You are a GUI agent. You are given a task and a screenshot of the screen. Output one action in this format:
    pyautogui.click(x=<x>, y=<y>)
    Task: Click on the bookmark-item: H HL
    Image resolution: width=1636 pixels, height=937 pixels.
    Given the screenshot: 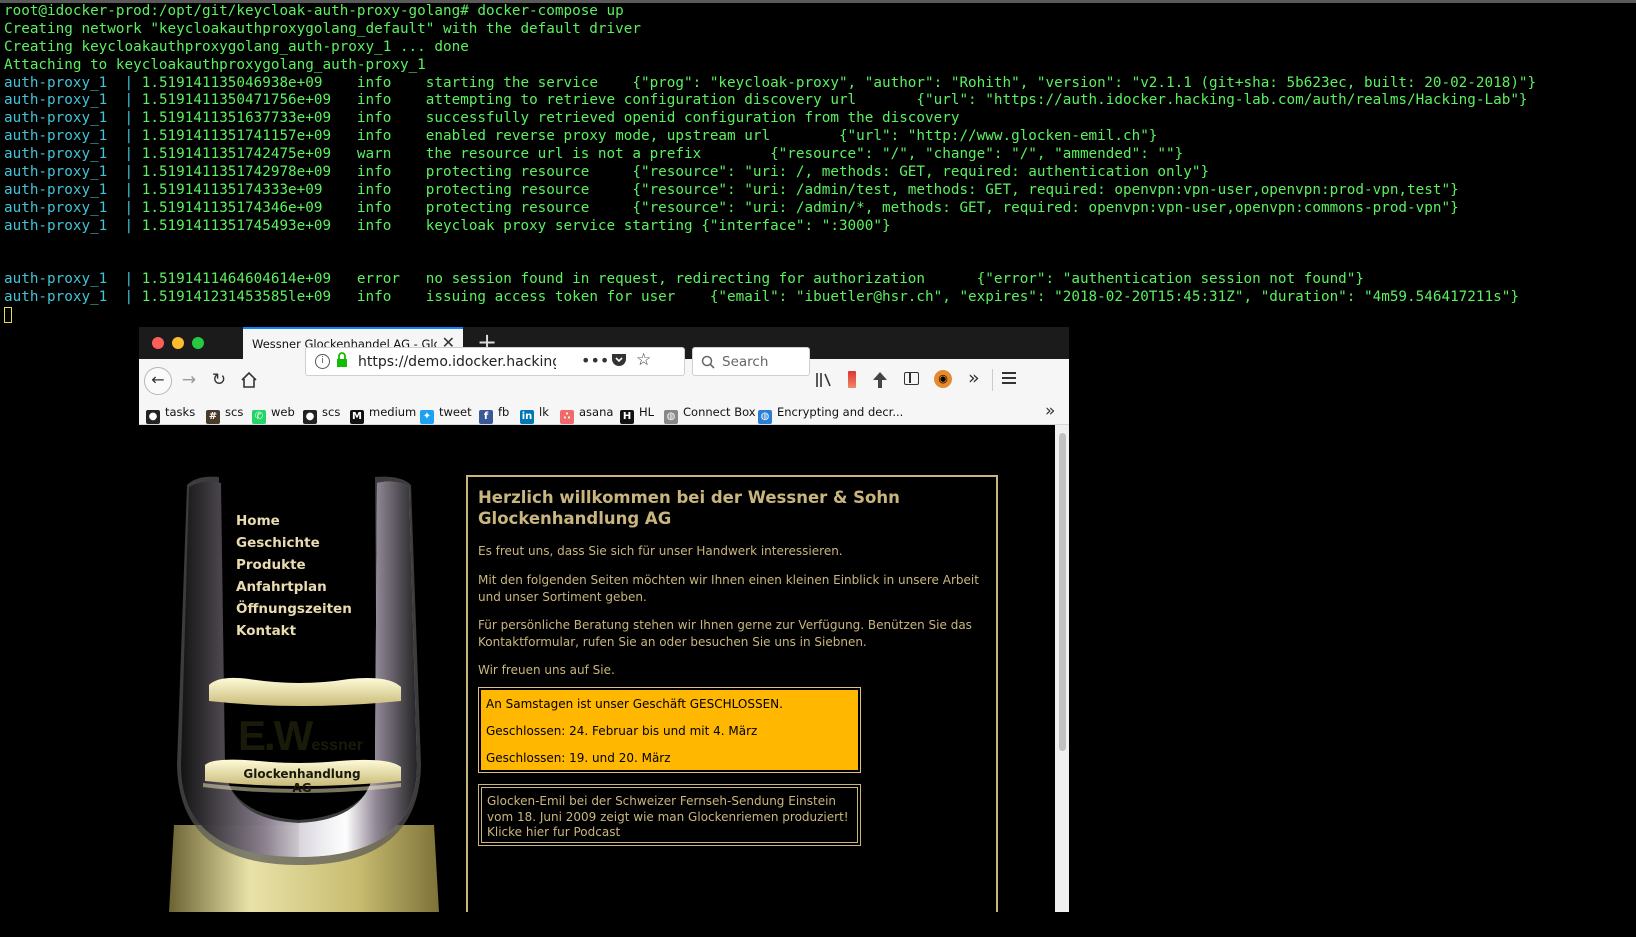 What is the action you would take?
    pyautogui.click(x=637, y=414)
    